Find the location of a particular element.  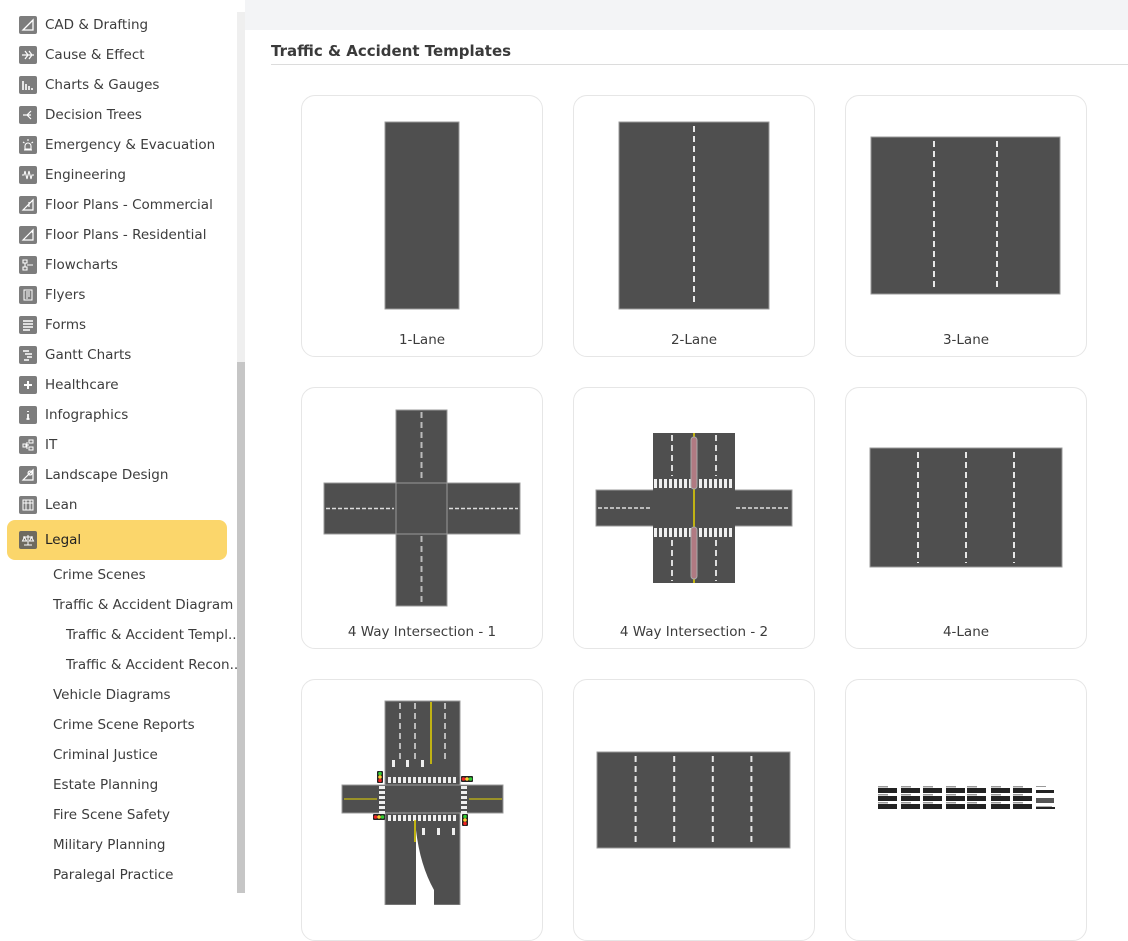

sidebar-subitem-criminal-justice: Criminal Justice is located at coordinates (105, 755).